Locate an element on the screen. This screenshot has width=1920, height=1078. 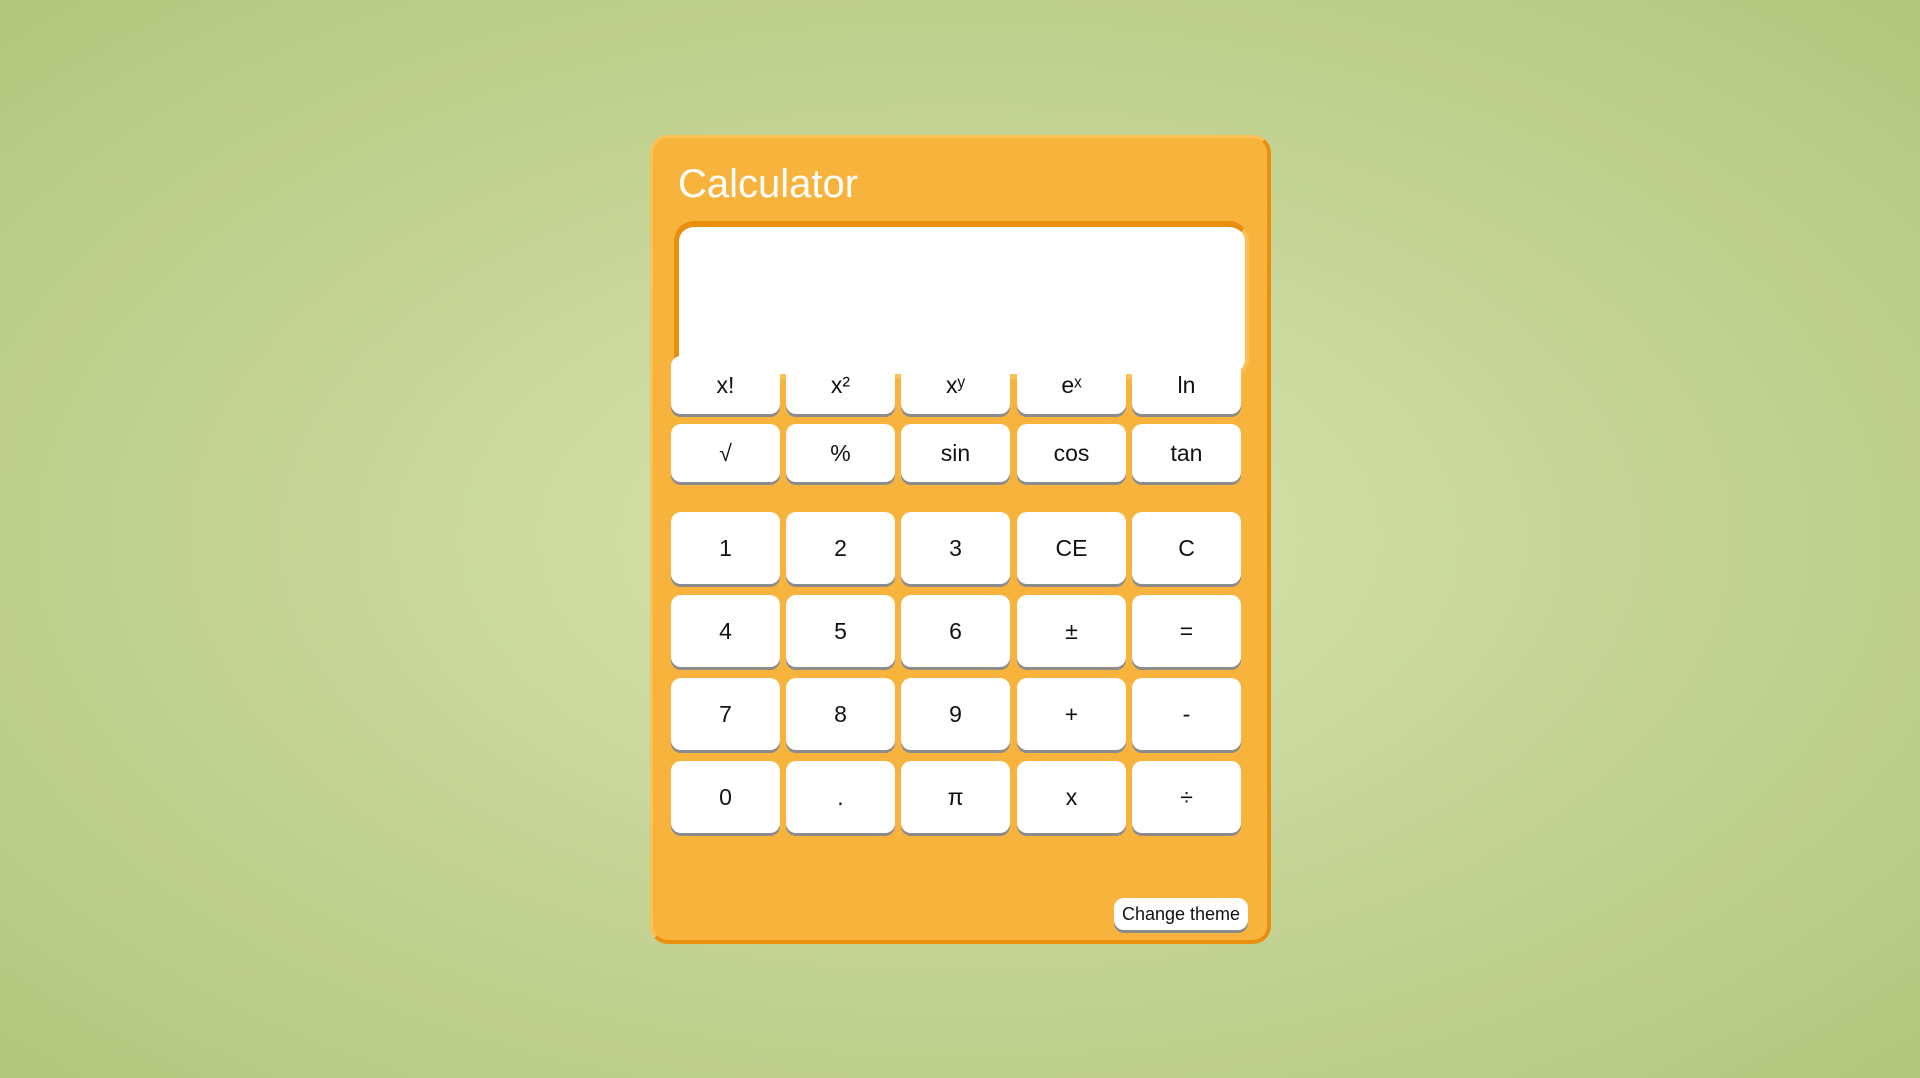
equals-key: = is located at coordinates (1186, 631).